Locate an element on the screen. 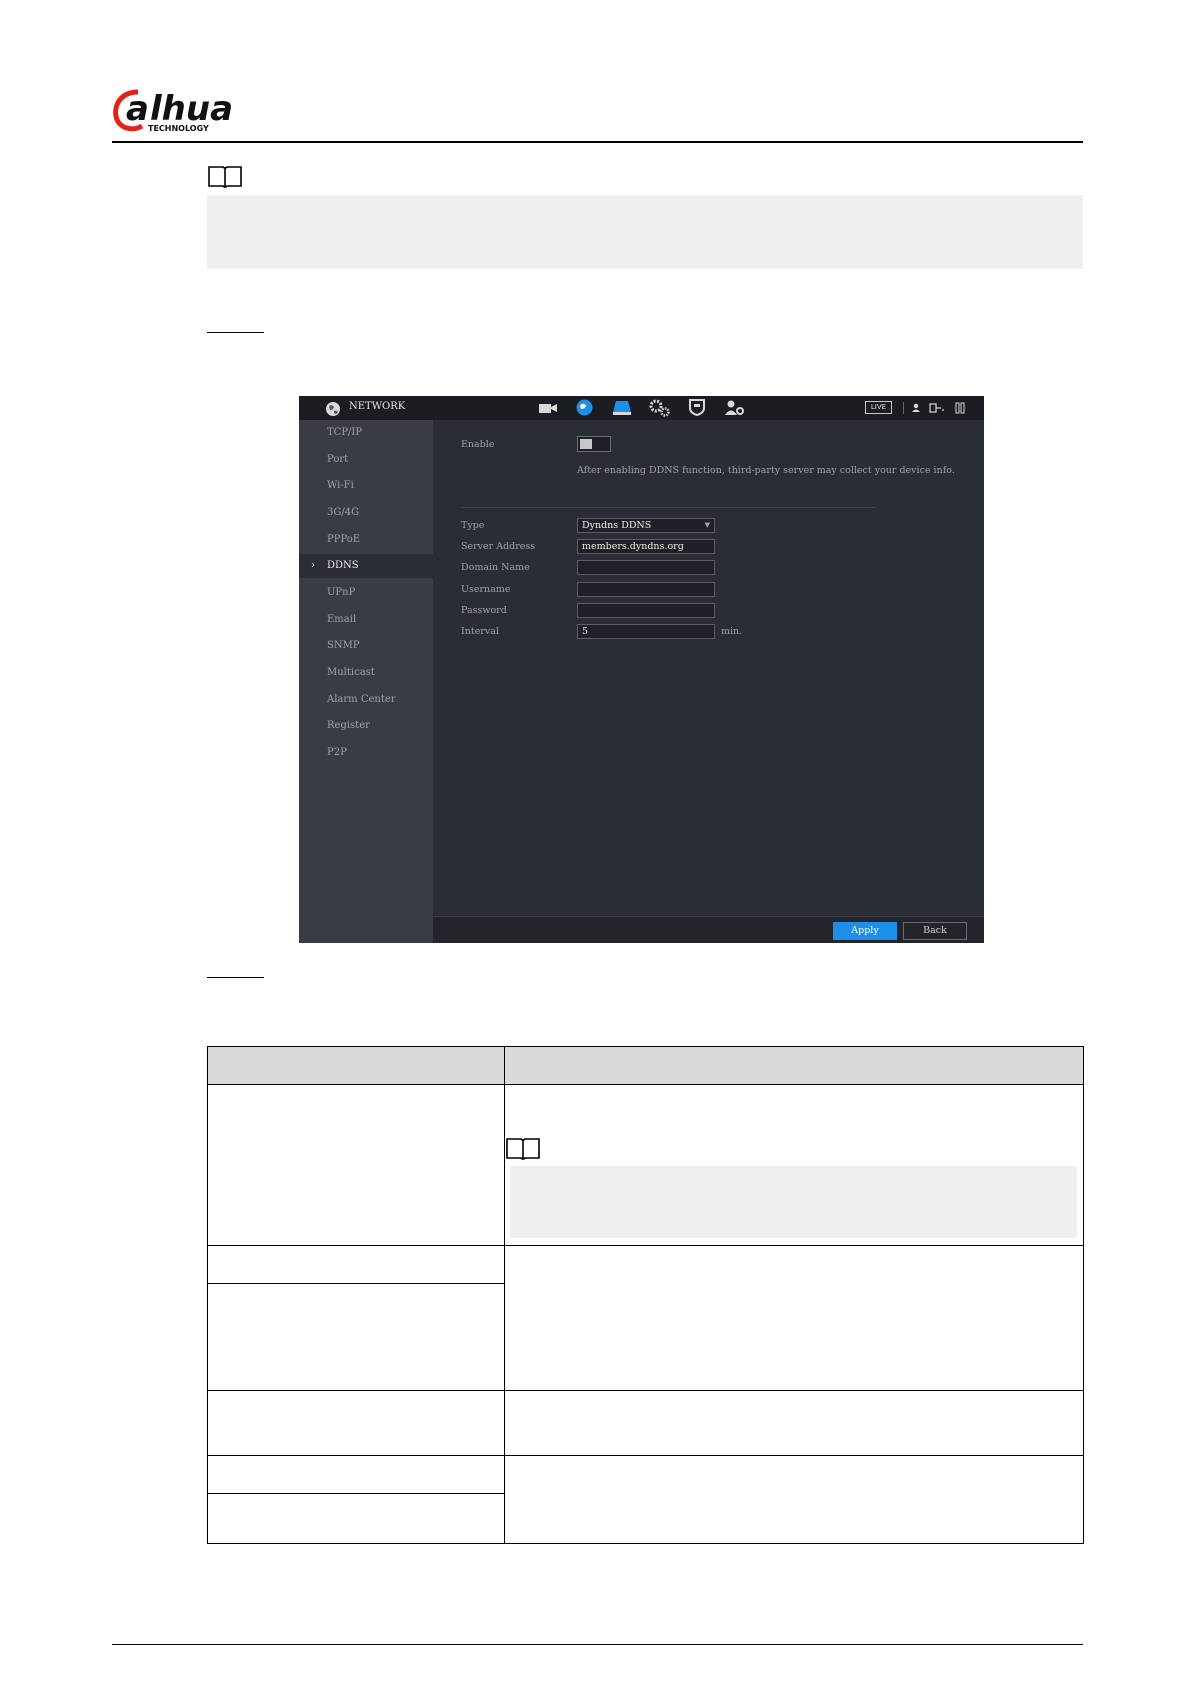 This screenshot has width=1192, height=1685. type-select: Dyndns DDNS ▼ is located at coordinates (646, 525).